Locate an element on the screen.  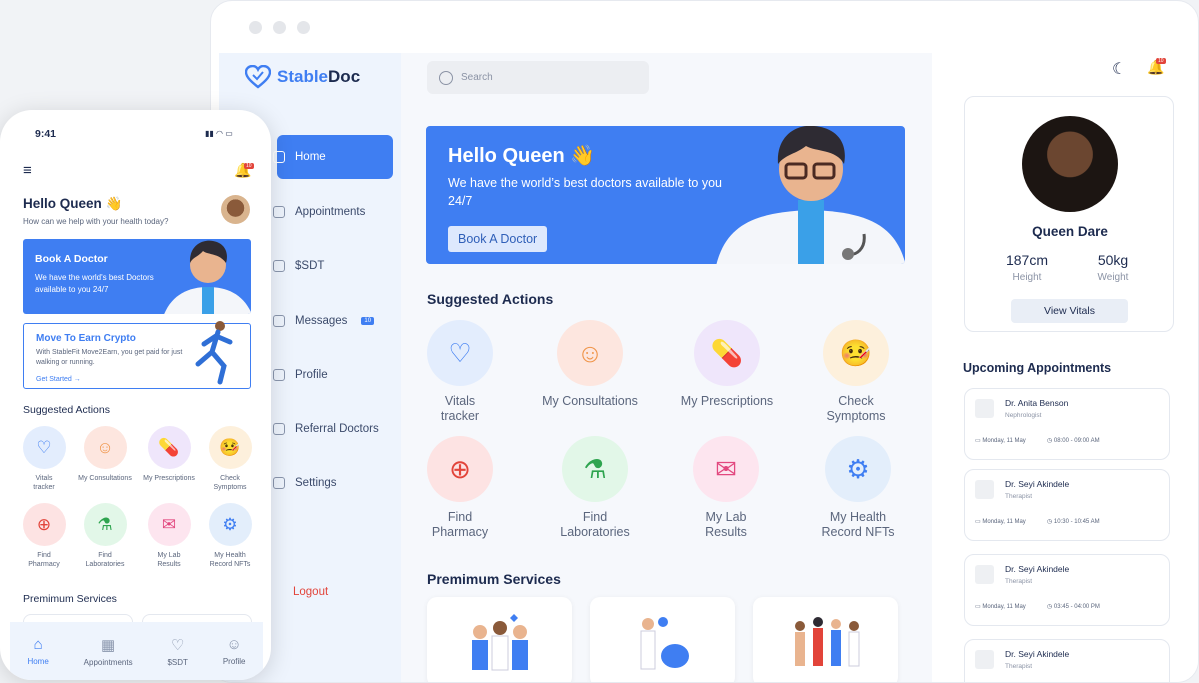
upcoming-appointments-title: Upcoming Appointments is located at coordinates (1037, 368).